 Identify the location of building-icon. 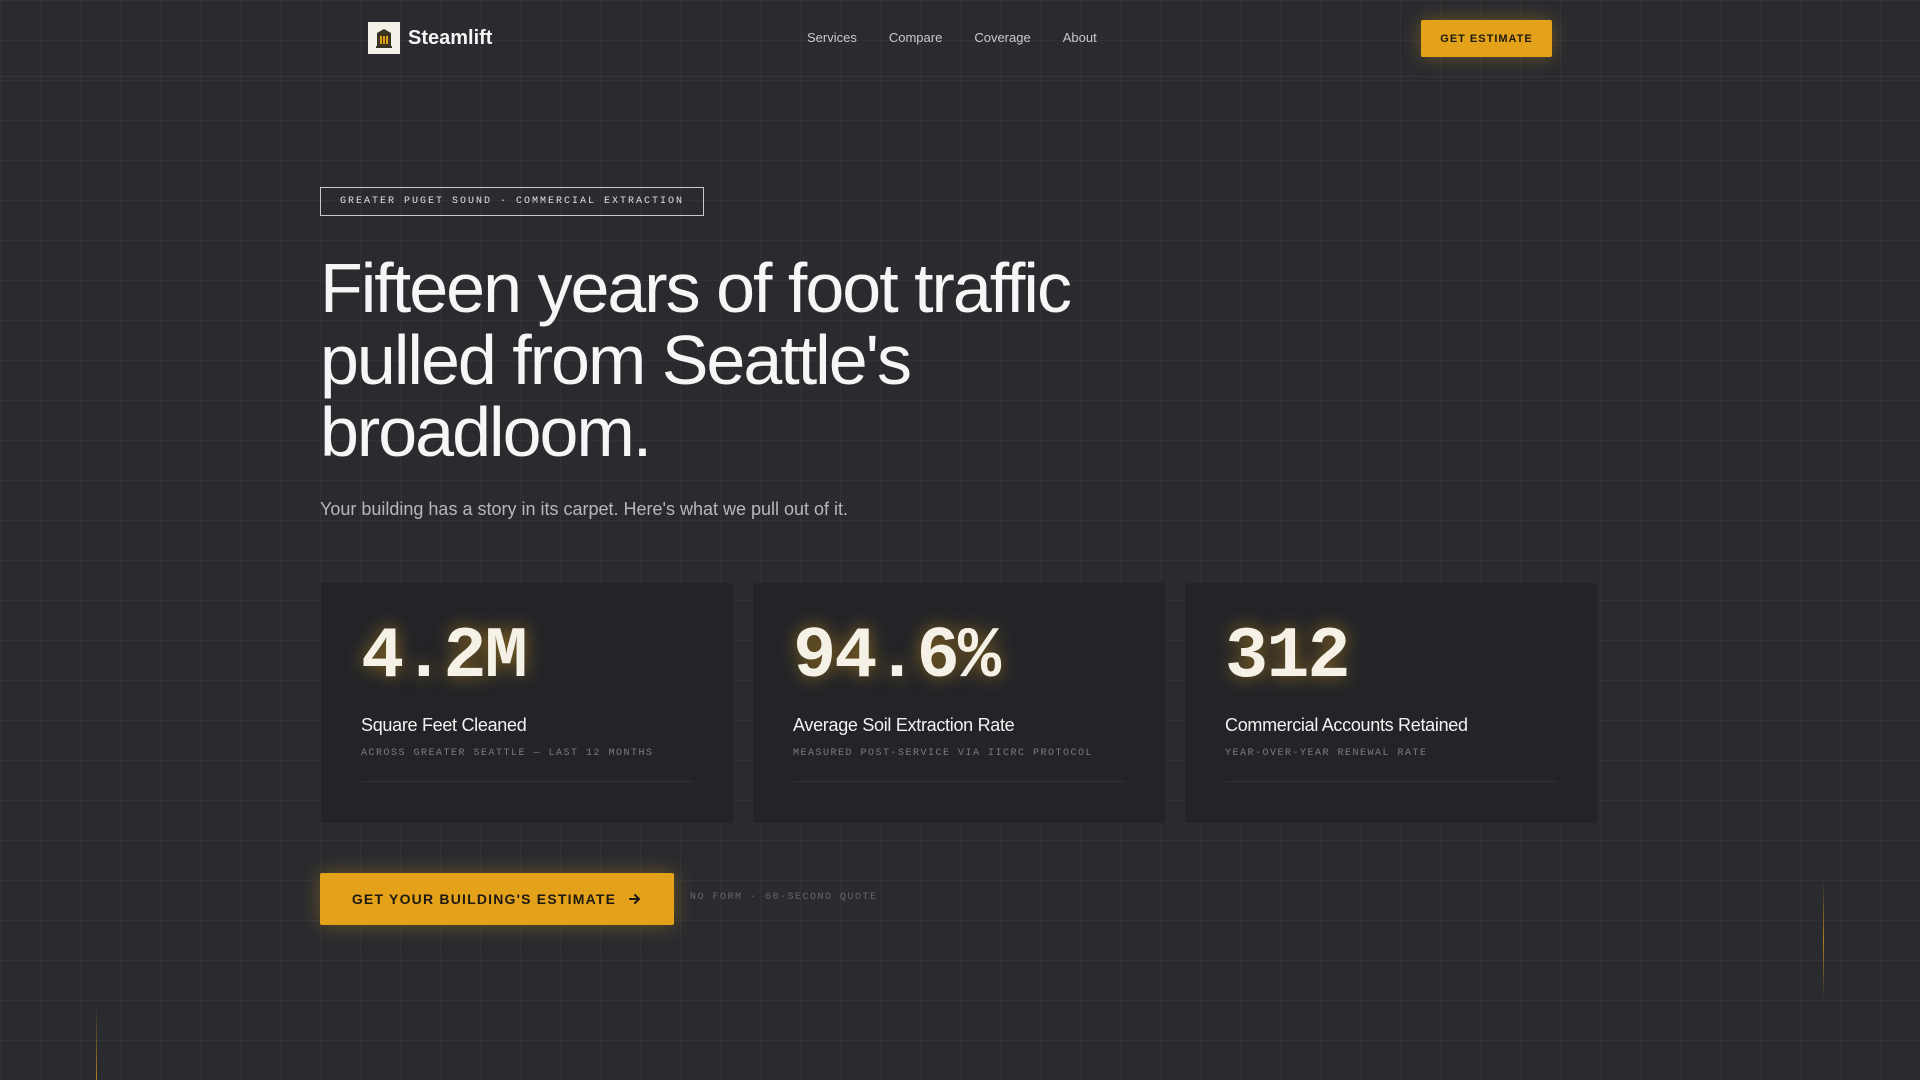
(384, 38).